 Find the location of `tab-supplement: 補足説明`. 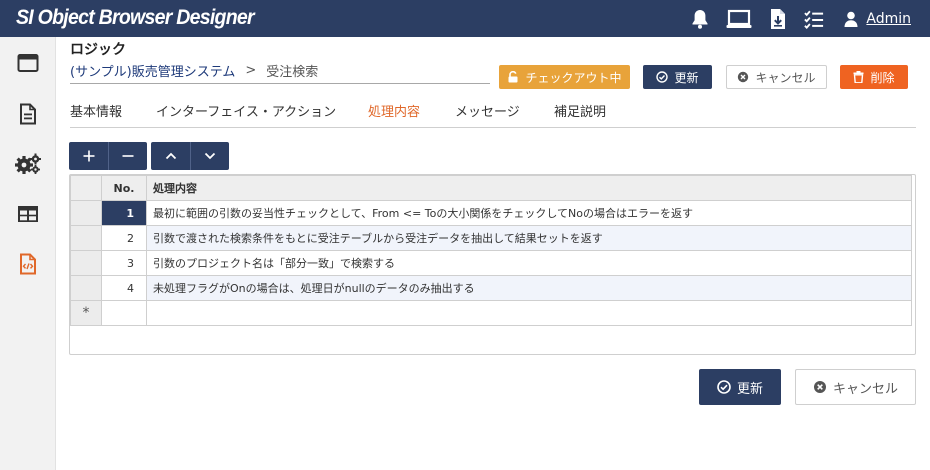

tab-supplement: 補足説明 is located at coordinates (580, 110).